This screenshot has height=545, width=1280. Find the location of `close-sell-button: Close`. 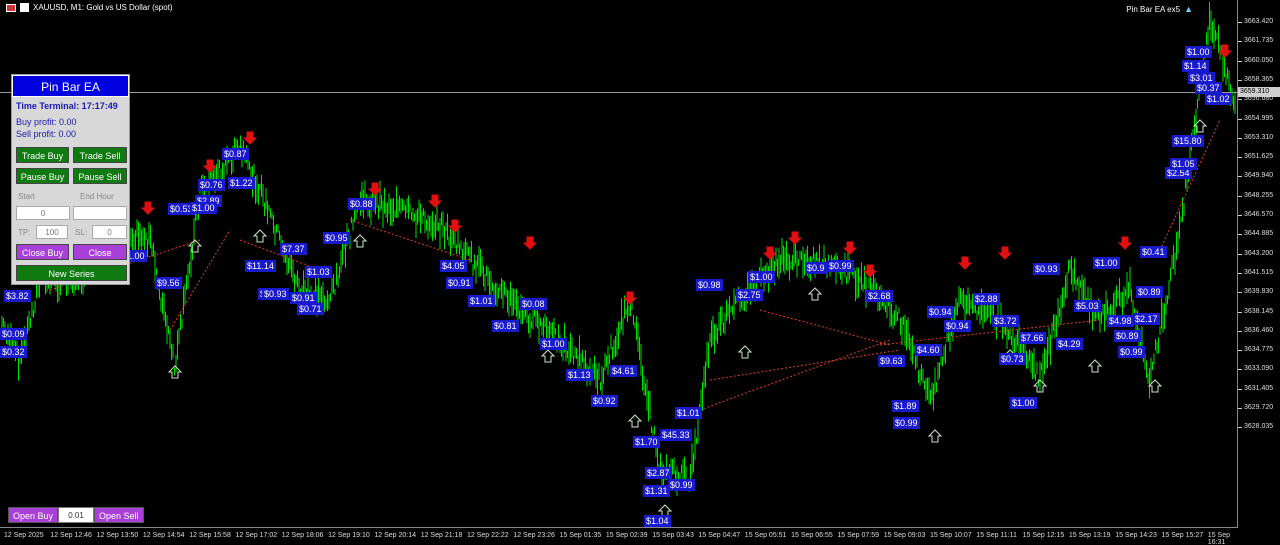

close-sell-button: Close is located at coordinates (100, 252).